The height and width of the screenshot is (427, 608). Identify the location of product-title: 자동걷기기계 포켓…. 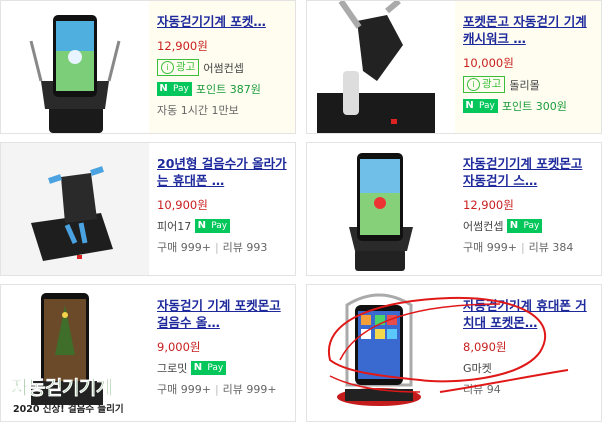
(222, 21).